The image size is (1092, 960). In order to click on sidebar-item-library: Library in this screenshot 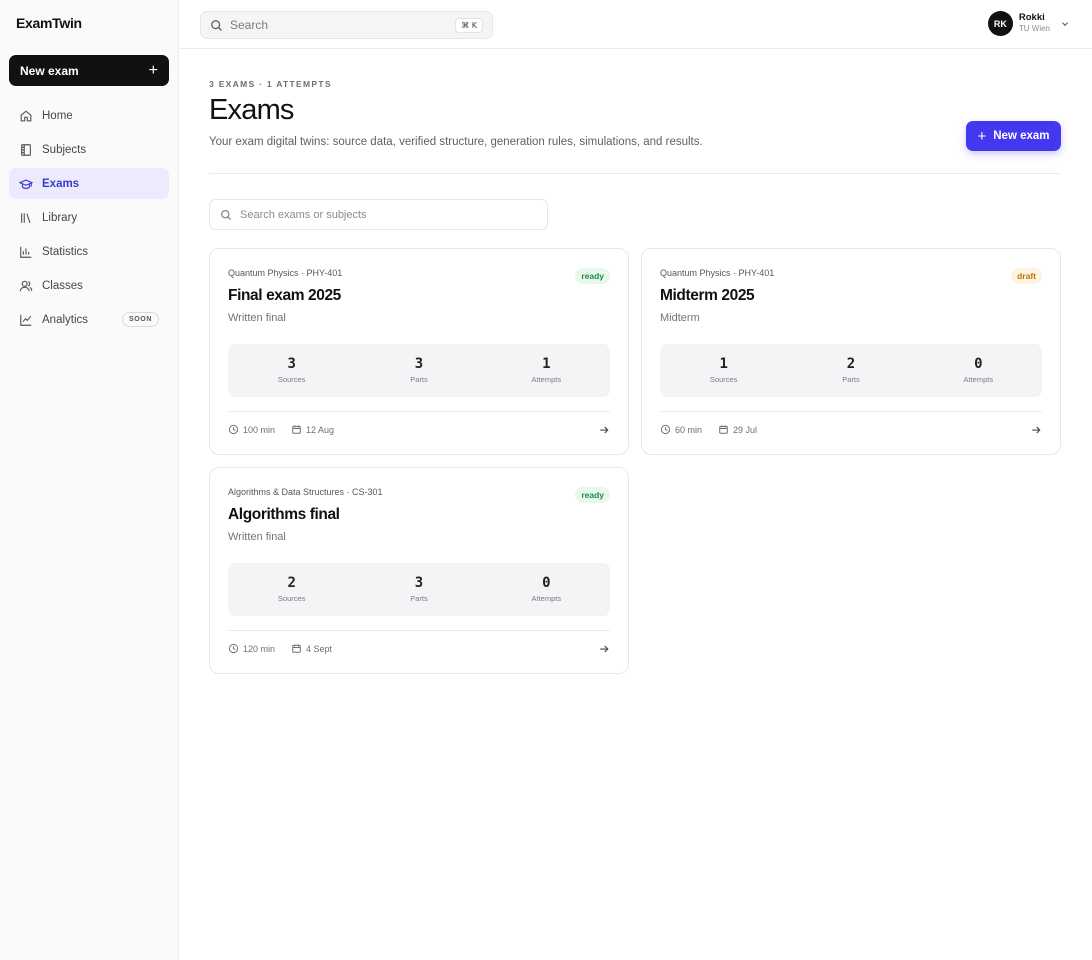, I will do `click(89, 217)`.